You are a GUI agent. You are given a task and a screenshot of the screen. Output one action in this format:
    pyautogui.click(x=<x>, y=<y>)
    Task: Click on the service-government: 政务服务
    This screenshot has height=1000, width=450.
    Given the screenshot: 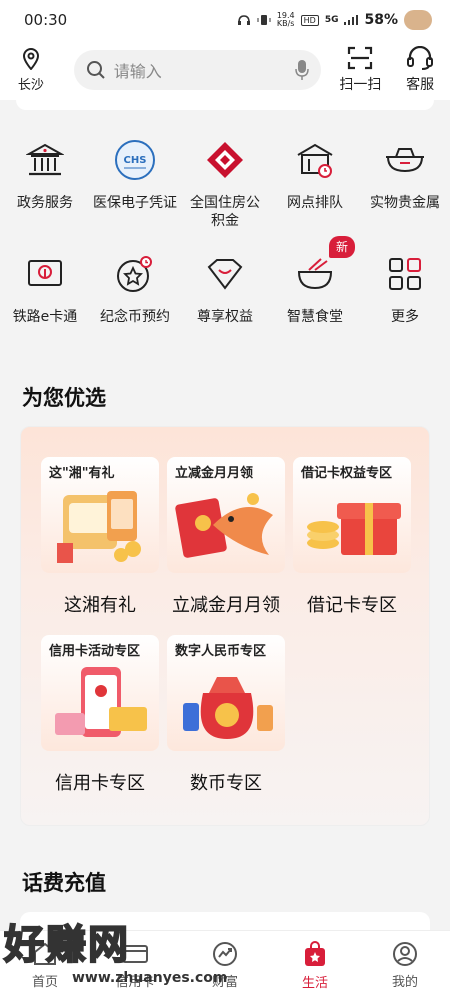 What is the action you would take?
    pyautogui.click(x=45, y=195)
    